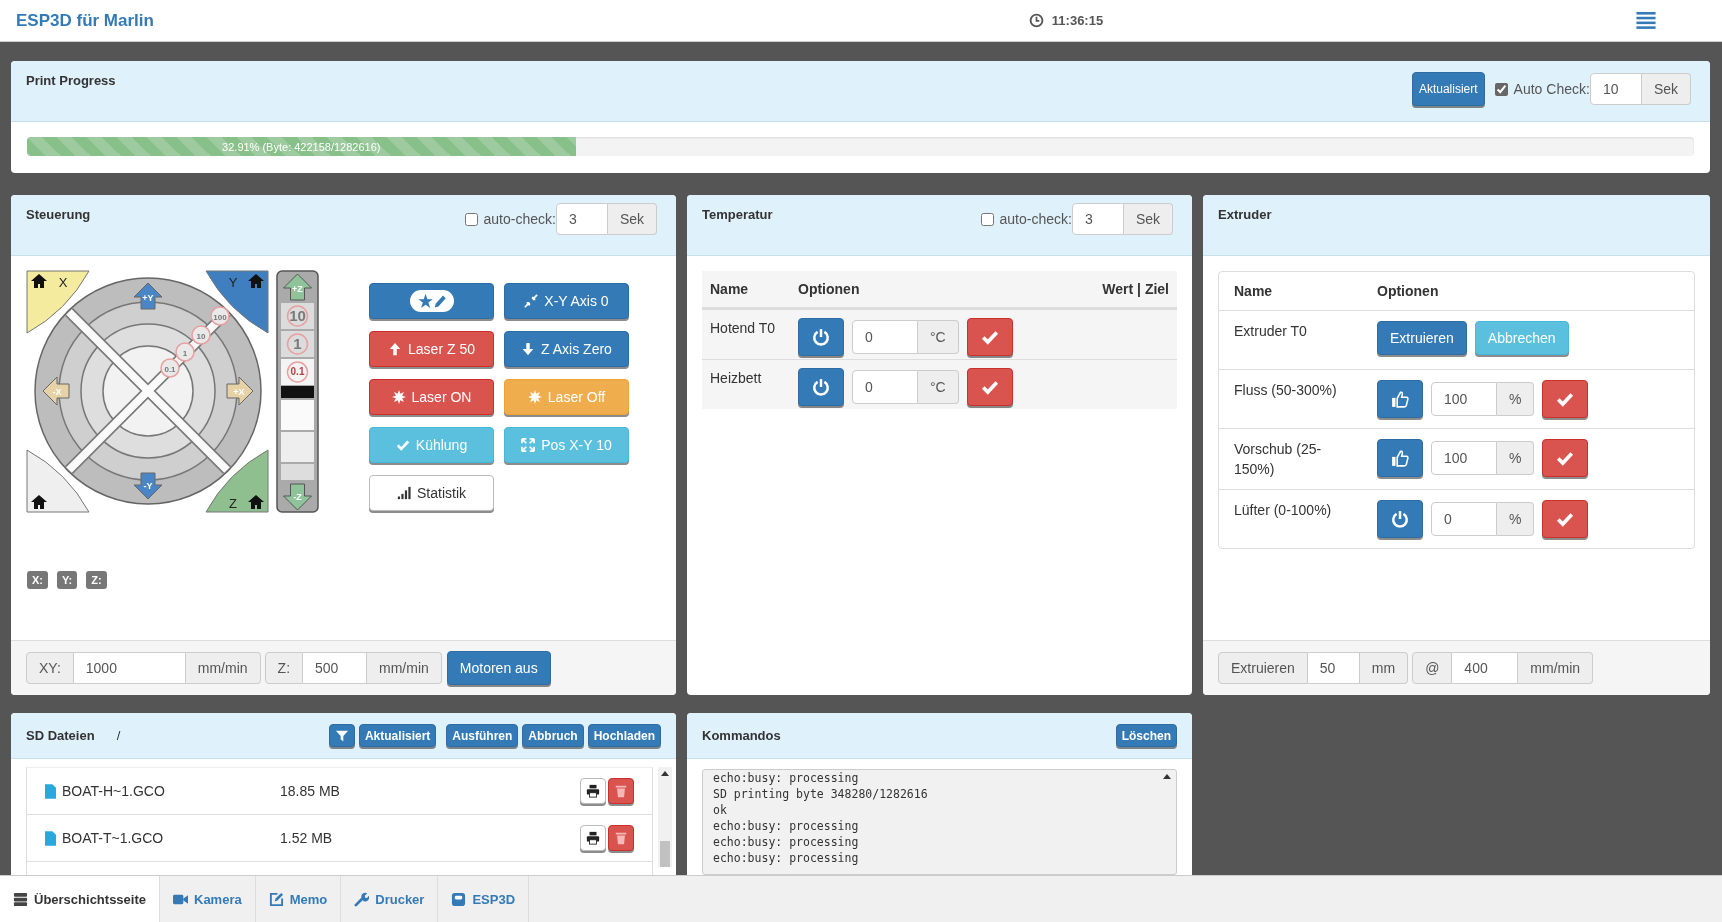 The width and height of the screenshot is (1722, 922). I want to click on wrench-icon, so click(362, 899).